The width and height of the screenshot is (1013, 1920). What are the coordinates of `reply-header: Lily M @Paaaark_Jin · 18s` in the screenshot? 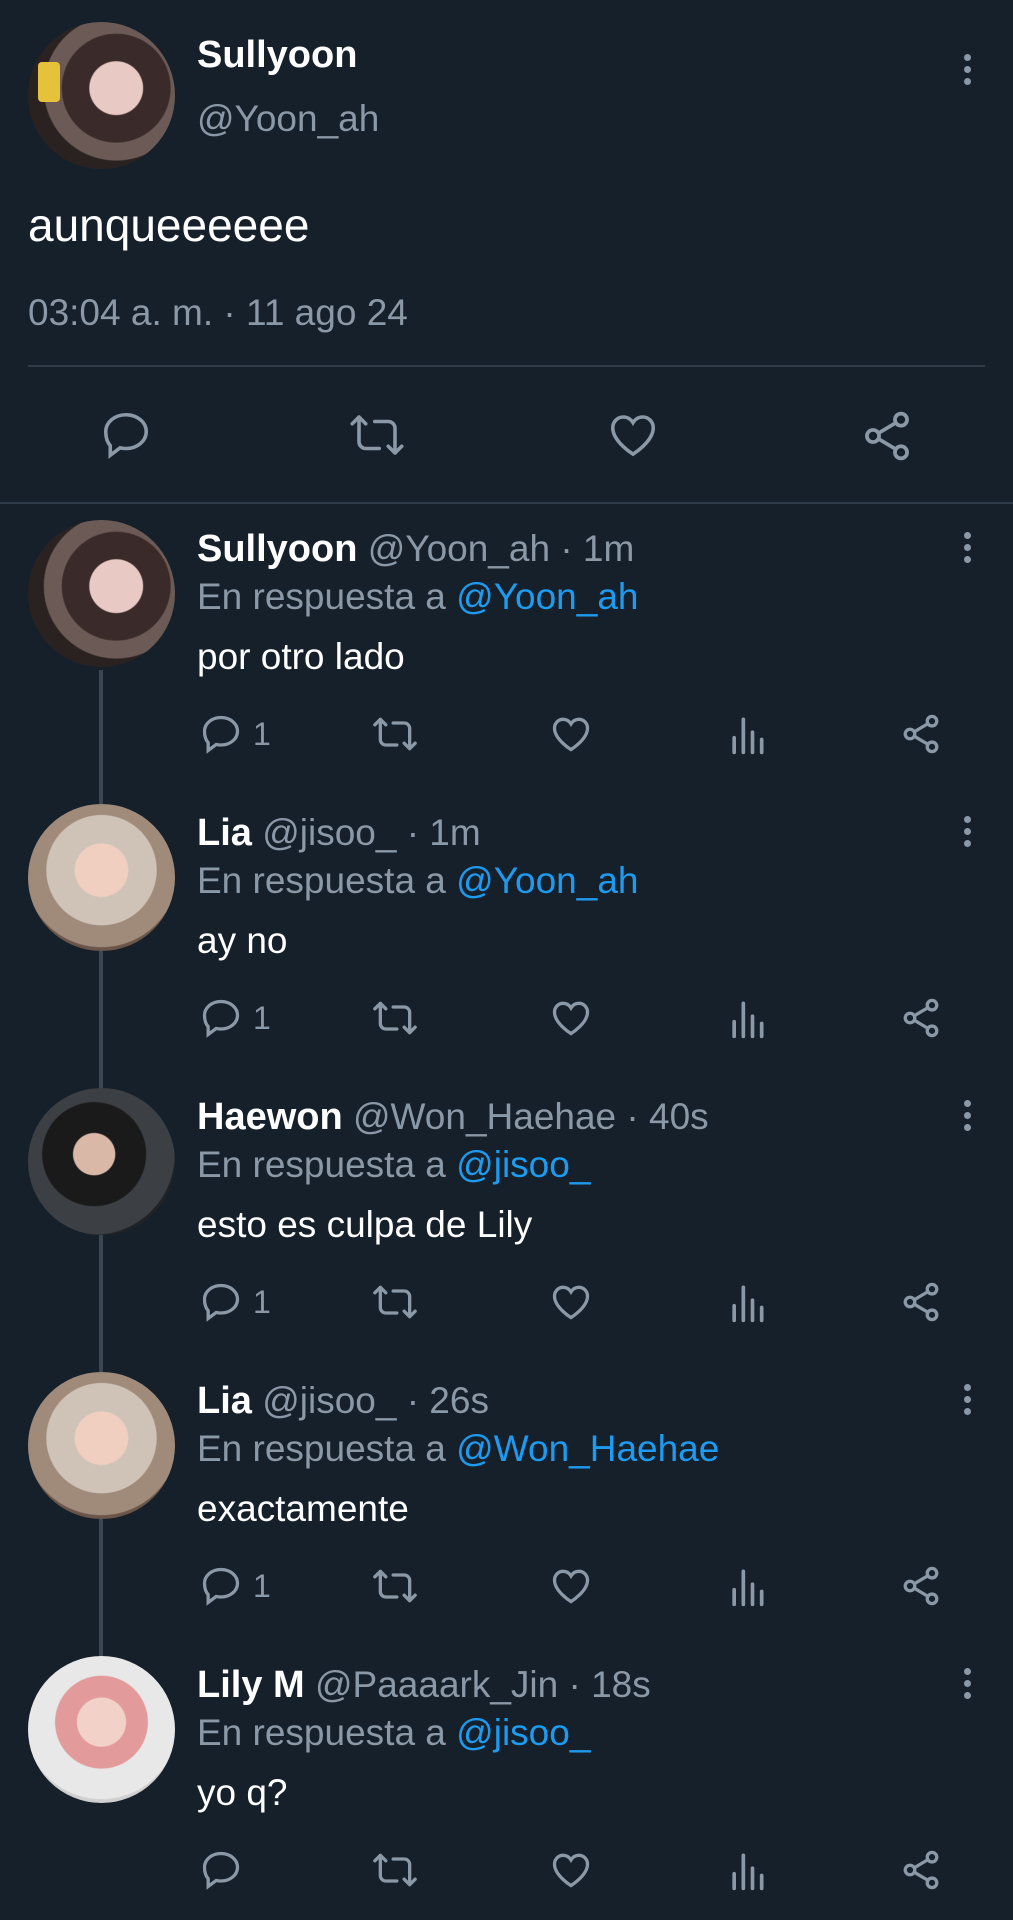 It's located at (424, 1685).